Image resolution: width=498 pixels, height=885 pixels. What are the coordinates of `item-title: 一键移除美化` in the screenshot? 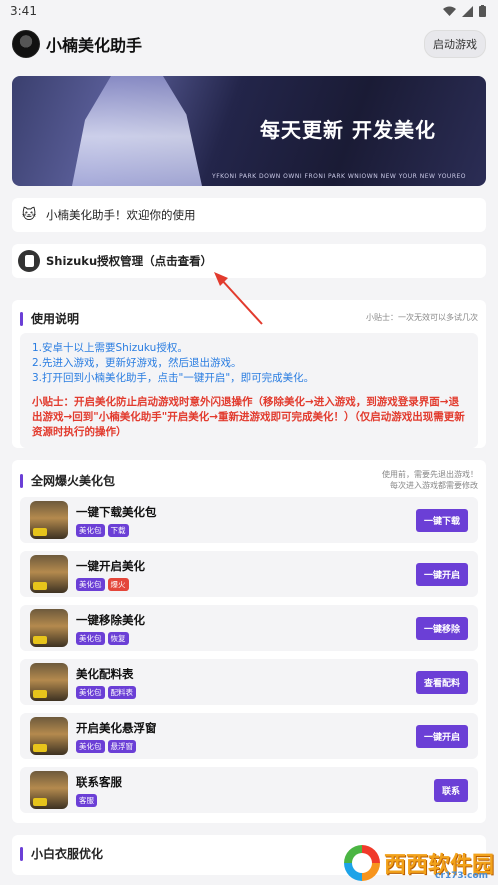 It's located at (110, 619).